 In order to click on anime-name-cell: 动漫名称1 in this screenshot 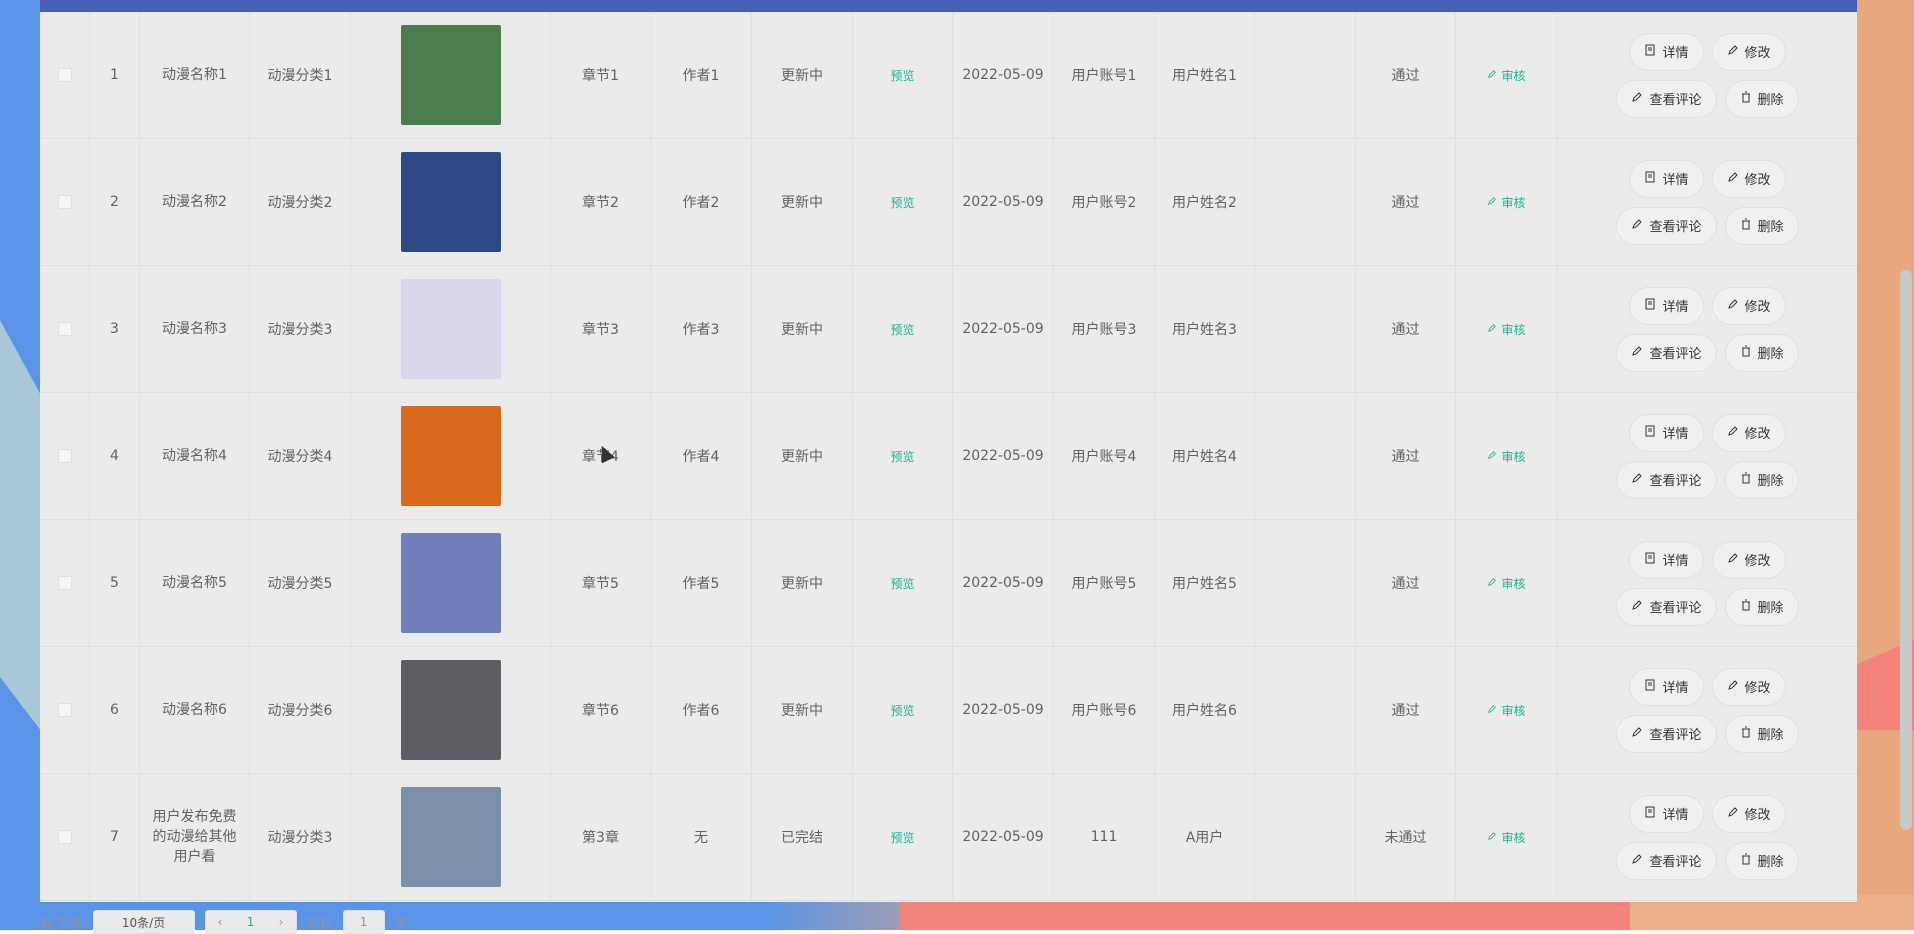, I will do `click(195, 75)`.